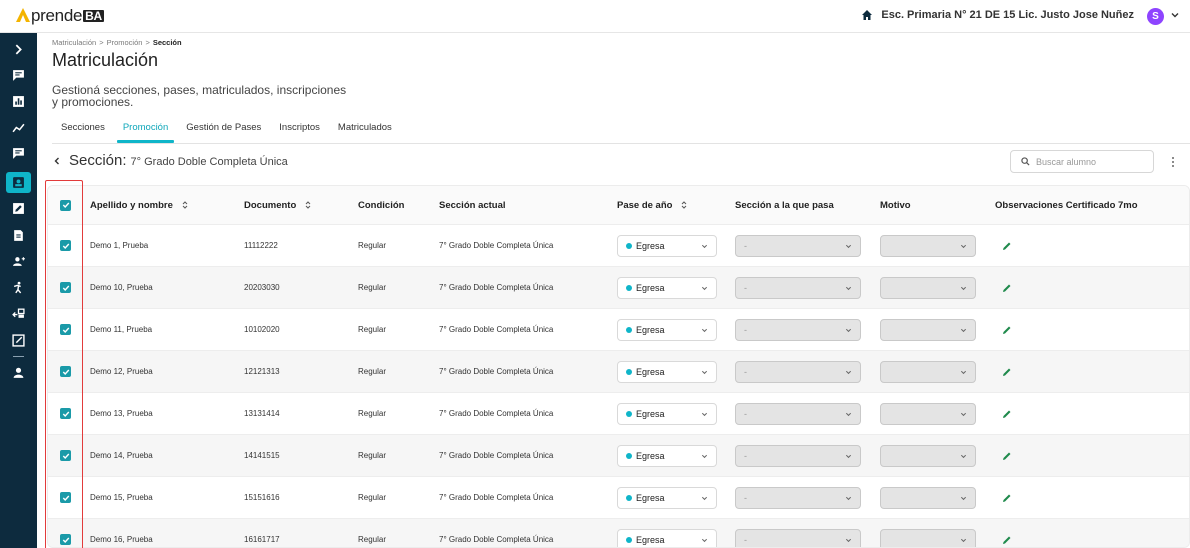 Image resolution: width=1190 pixels, height=548 pixels. Describe the element at coordinates (18, 182) in the screenshot. I see `id-card-icon` at that location.